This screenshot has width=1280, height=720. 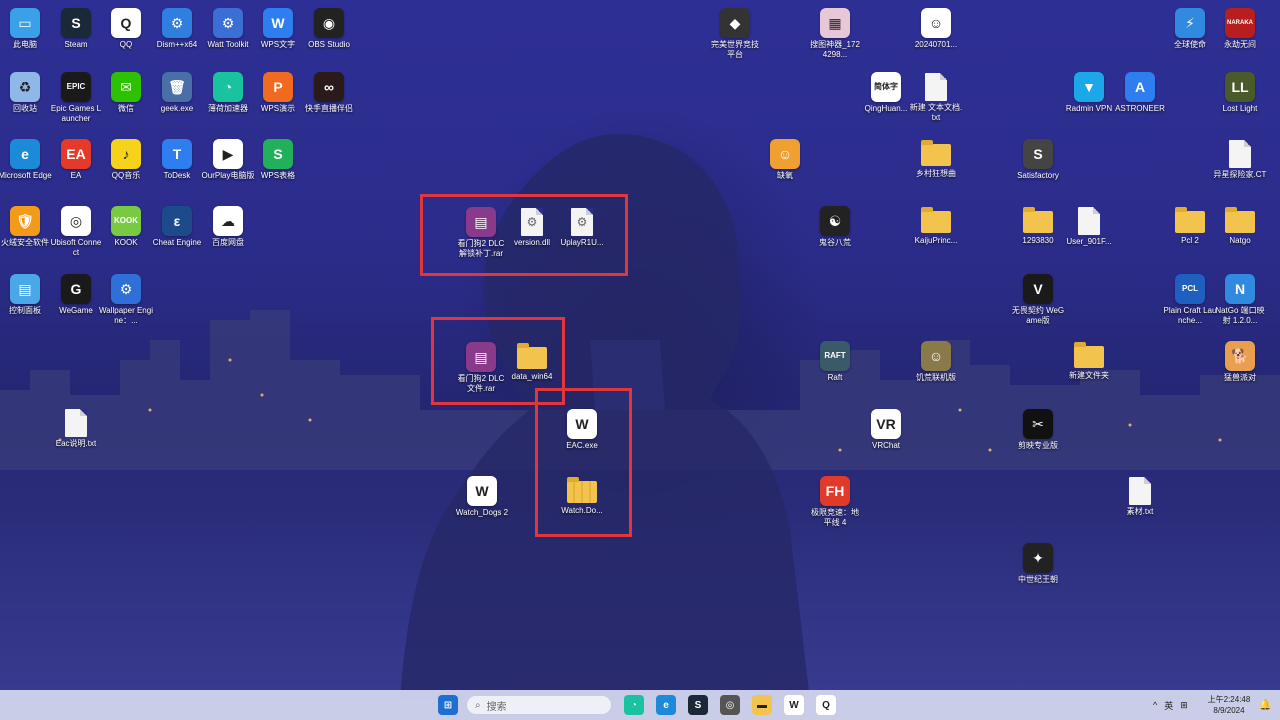 I want to click on desktop-shortcut-label: EA, so click(x=76, y=175).